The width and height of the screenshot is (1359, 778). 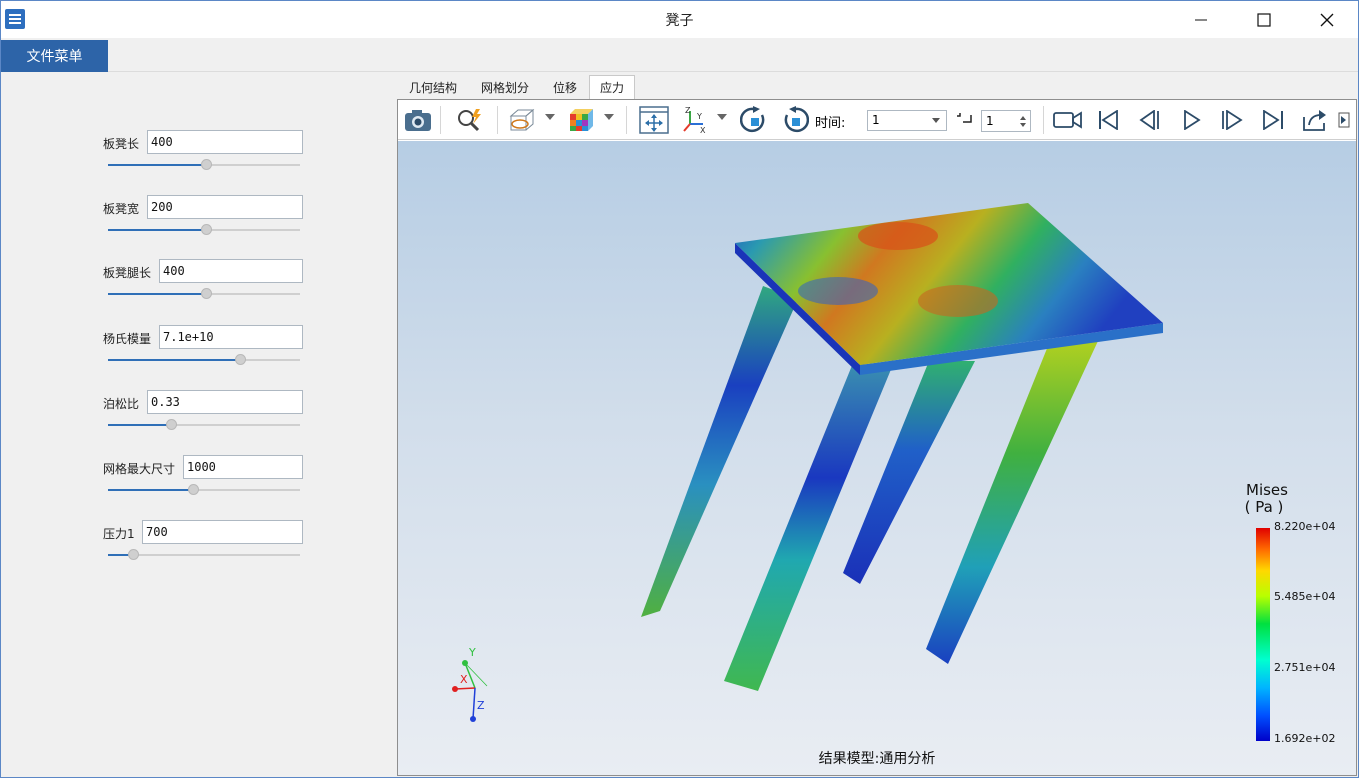 What do you see at coordinates (433, 87) in the screenshot?
I see `tab-geometry: 几何结构` at bounding box center [433, 87].